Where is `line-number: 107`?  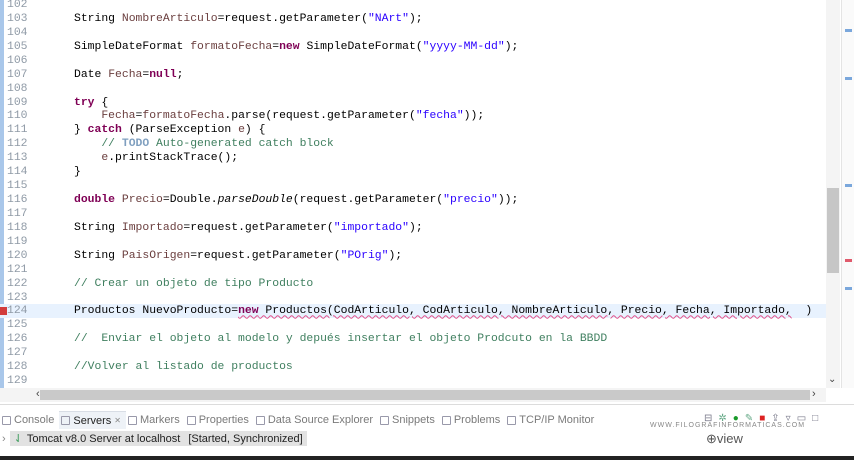
line-number: 107 is located at coordinates (17, 74).